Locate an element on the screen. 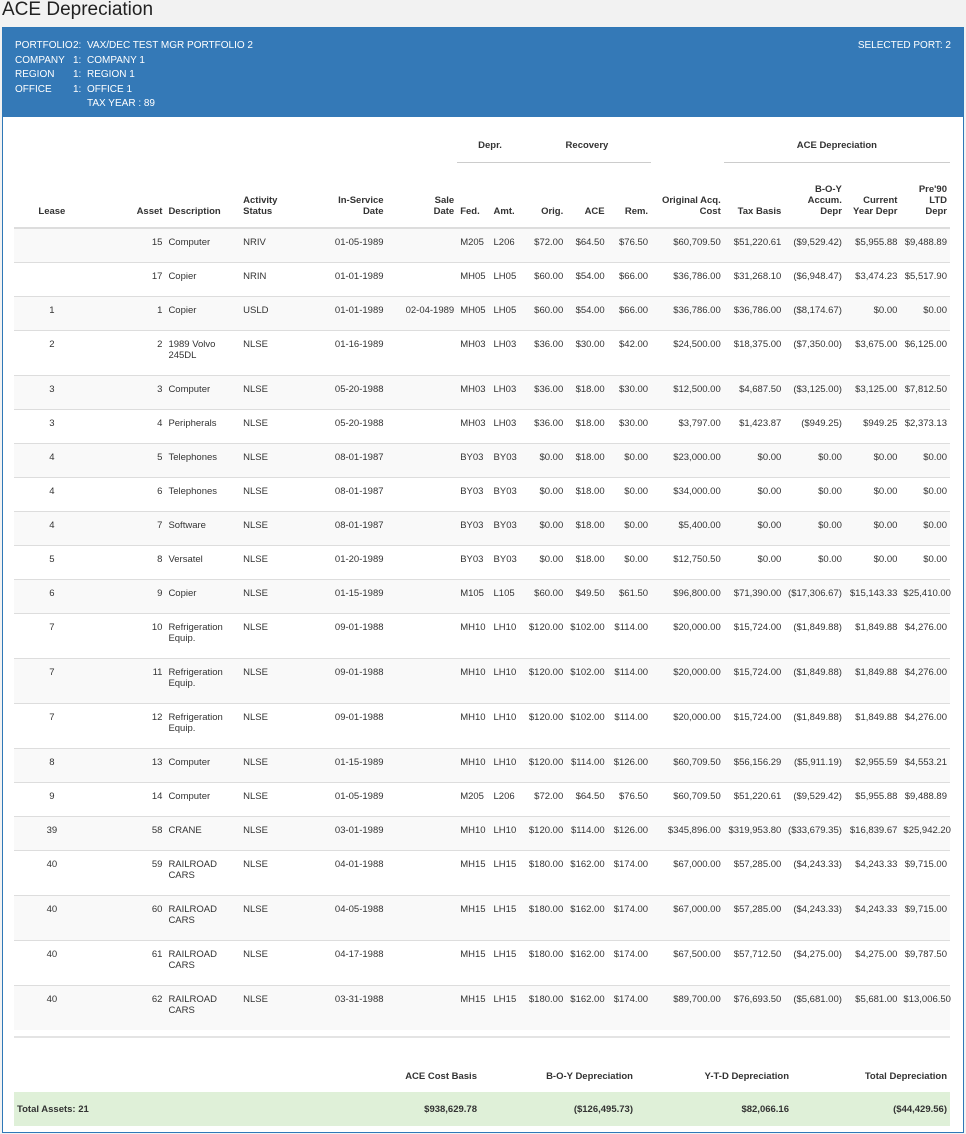  cell-lease: 7 is located at coordinates (52, 635).